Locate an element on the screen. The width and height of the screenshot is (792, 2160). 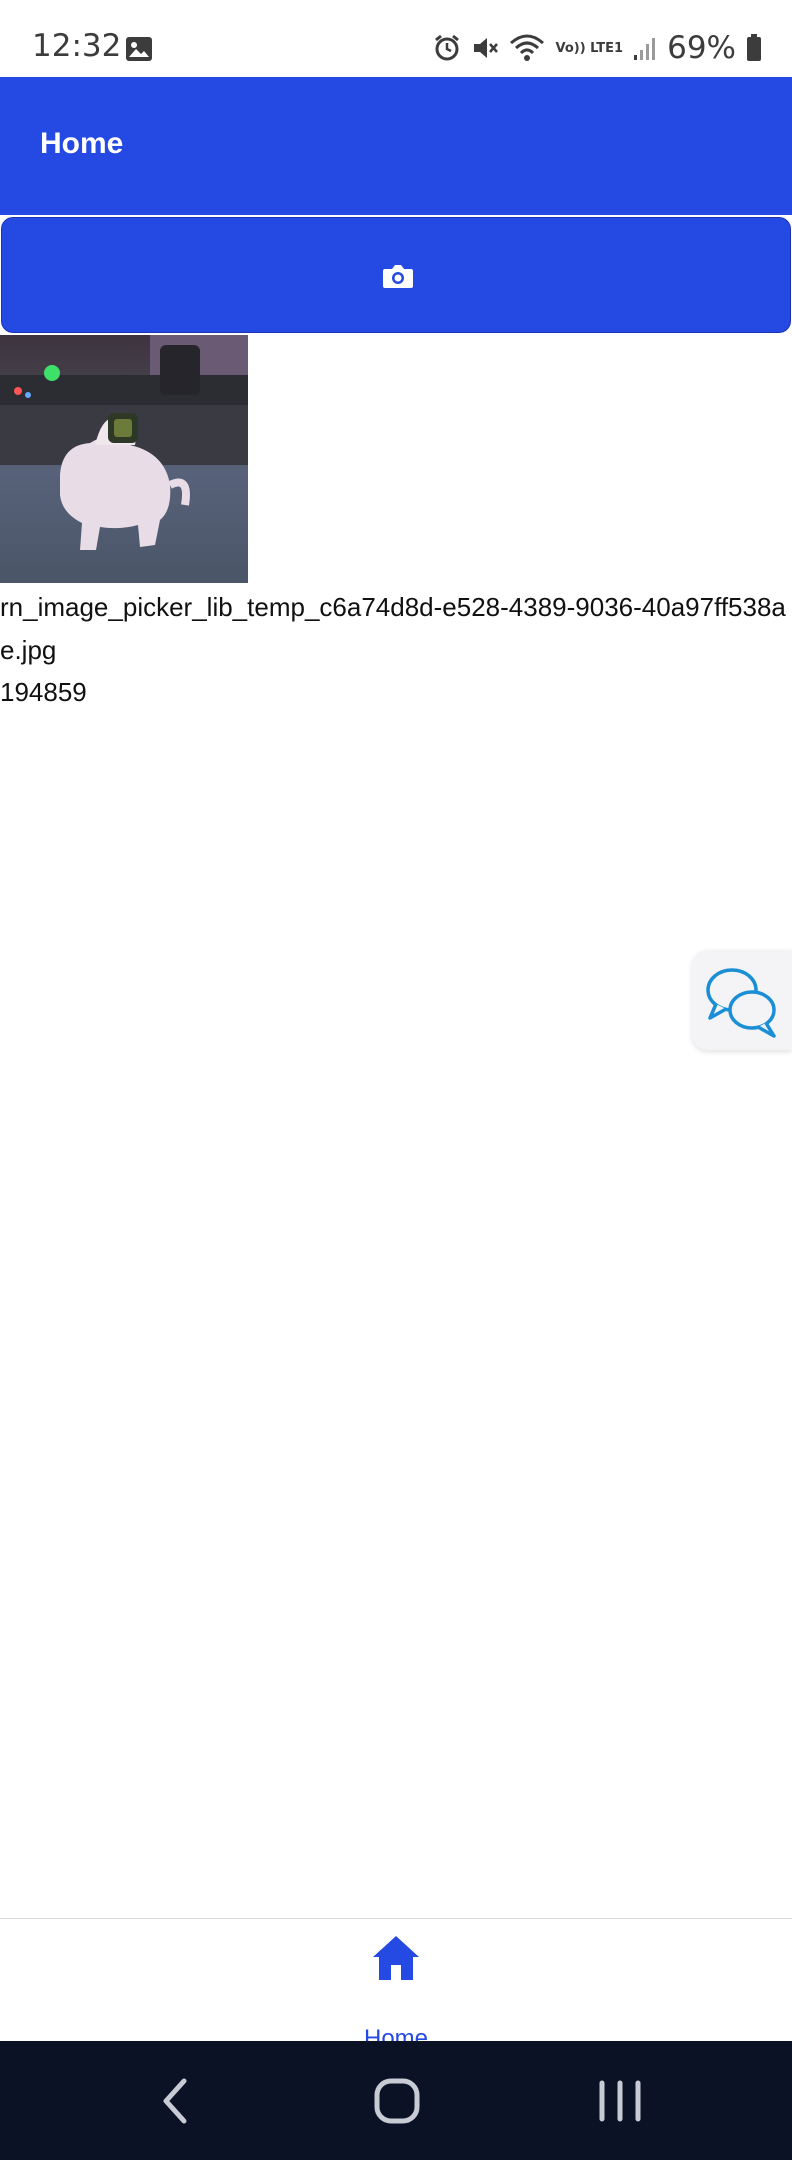
camera-icon is located at coordinates (398, 276).